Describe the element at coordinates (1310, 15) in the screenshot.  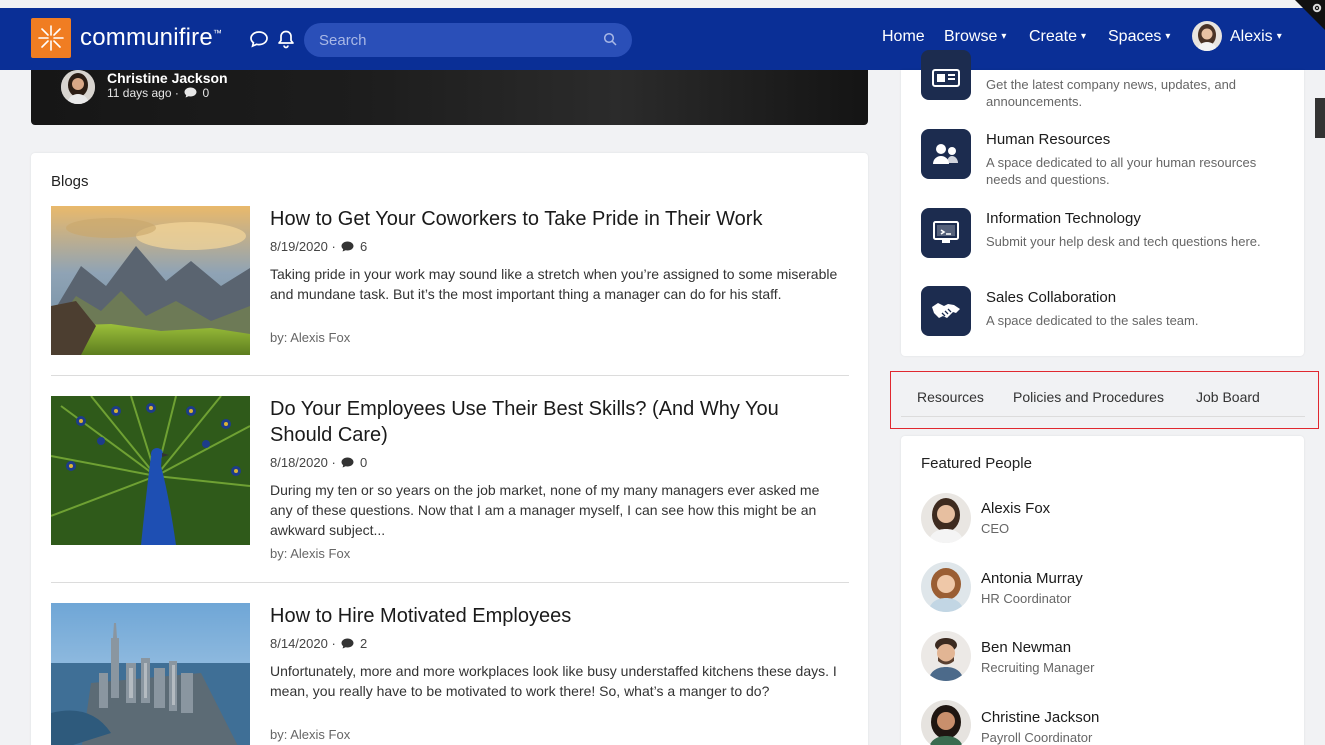
I see `settings-gear-icon` at that location.